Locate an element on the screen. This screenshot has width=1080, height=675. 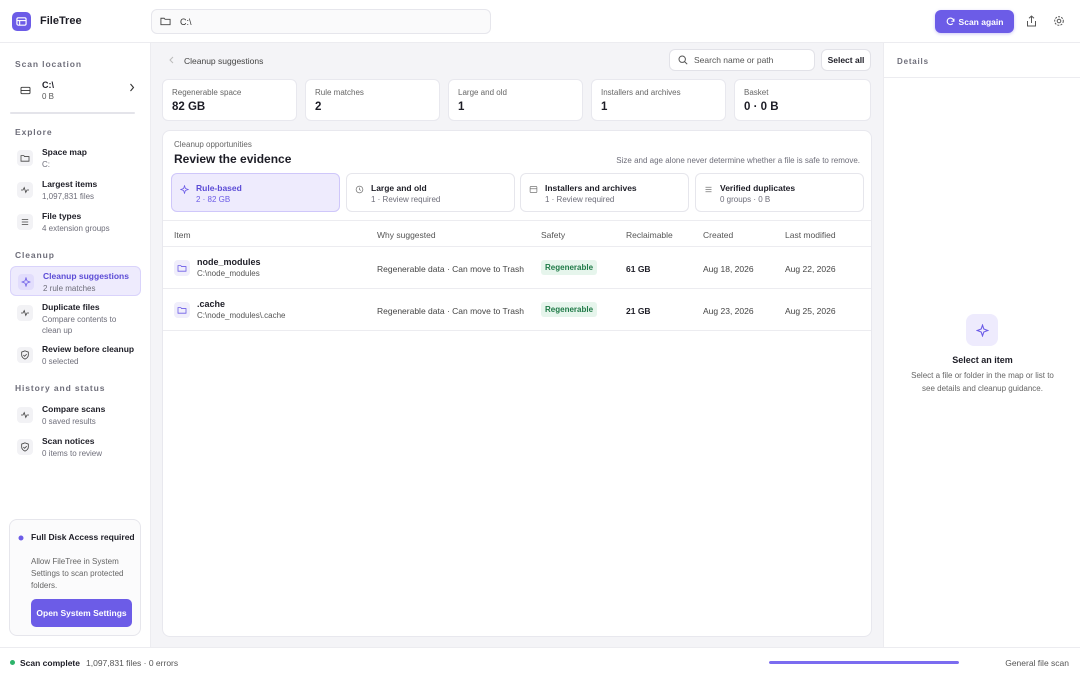
location-size: 0 B is located at coordinates (48, 96).